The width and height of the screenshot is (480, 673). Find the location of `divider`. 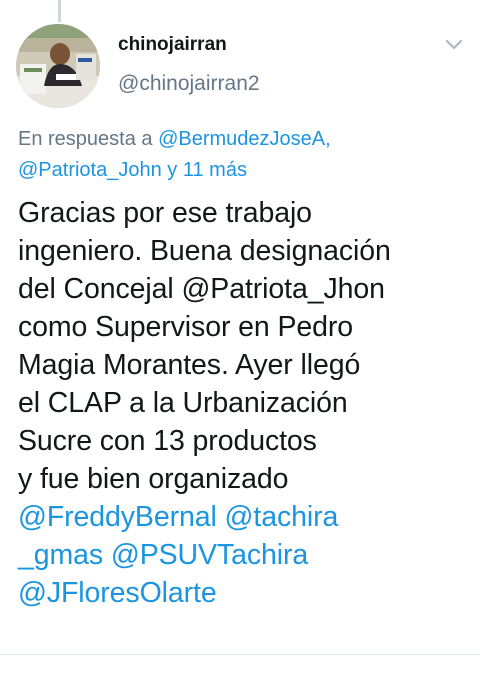

divider is located at coordinates (240, 654).